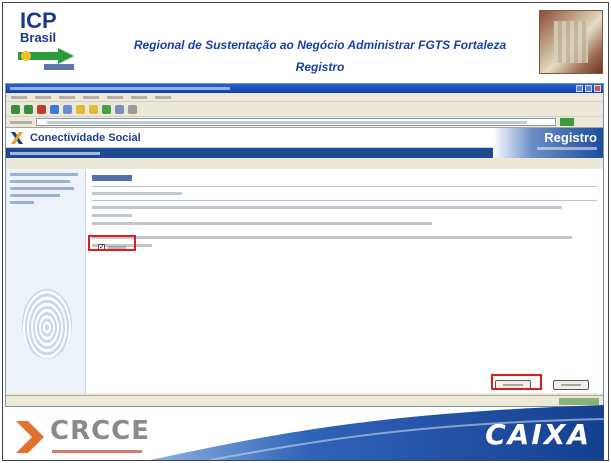  Describe the element at coordinates (54, 109) in the screenshot. I see `refresh-icon` at that location.